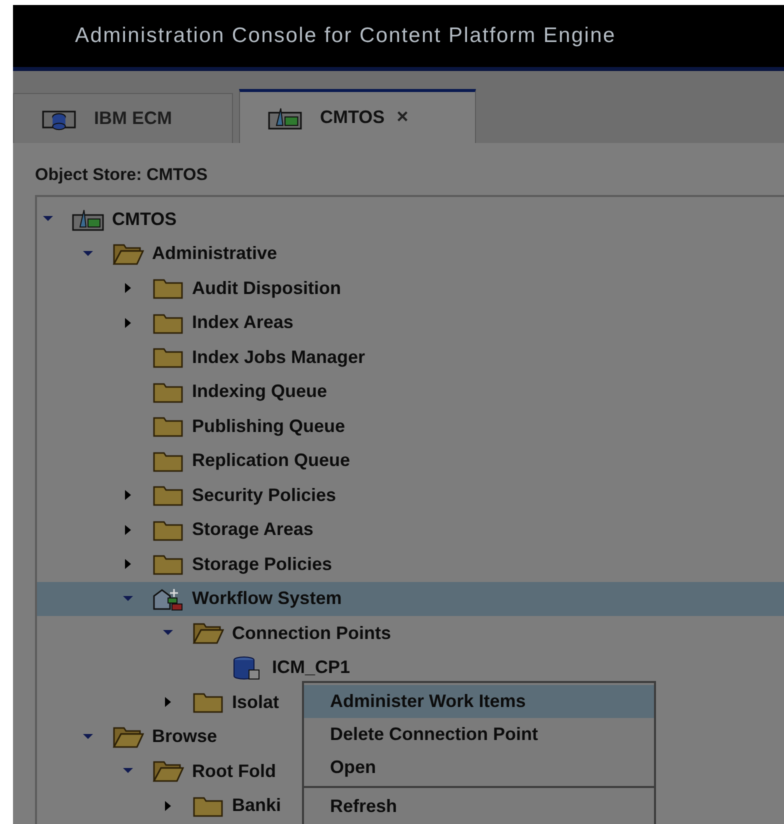 This screenshot has height=824, width=784. What do you see at coordinates (243, 323) in the screenshot?
I see `tree-label: Index Areas` at bounding box center [243, 323].